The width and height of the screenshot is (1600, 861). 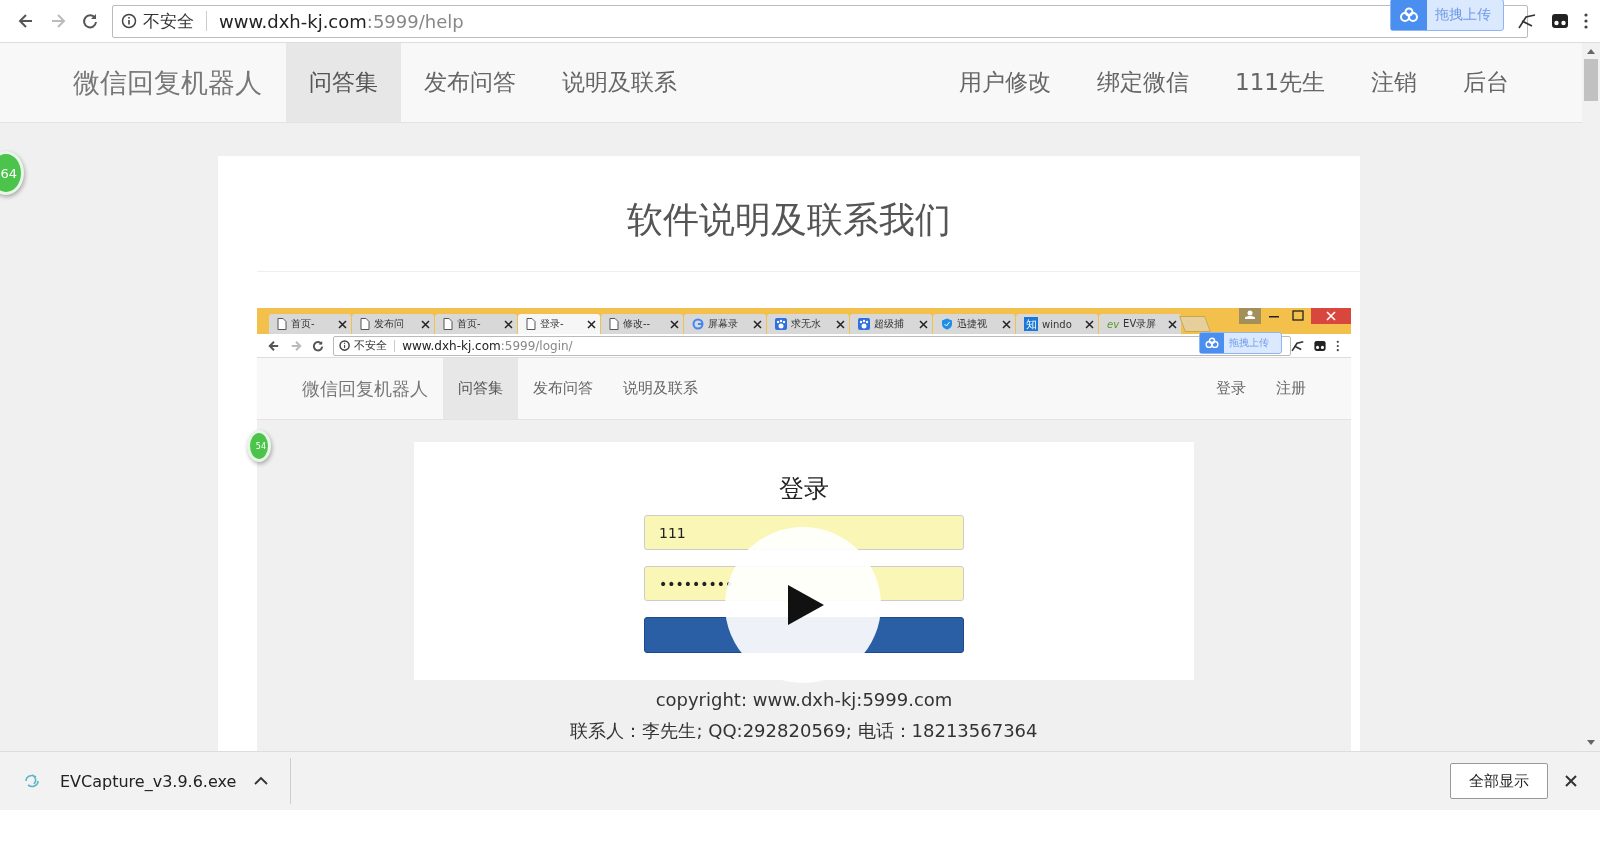 What do you see at coordinates (1113, 324) in the screenshot?
I see `app-icon: ev` at bounding box center [1113, 324].